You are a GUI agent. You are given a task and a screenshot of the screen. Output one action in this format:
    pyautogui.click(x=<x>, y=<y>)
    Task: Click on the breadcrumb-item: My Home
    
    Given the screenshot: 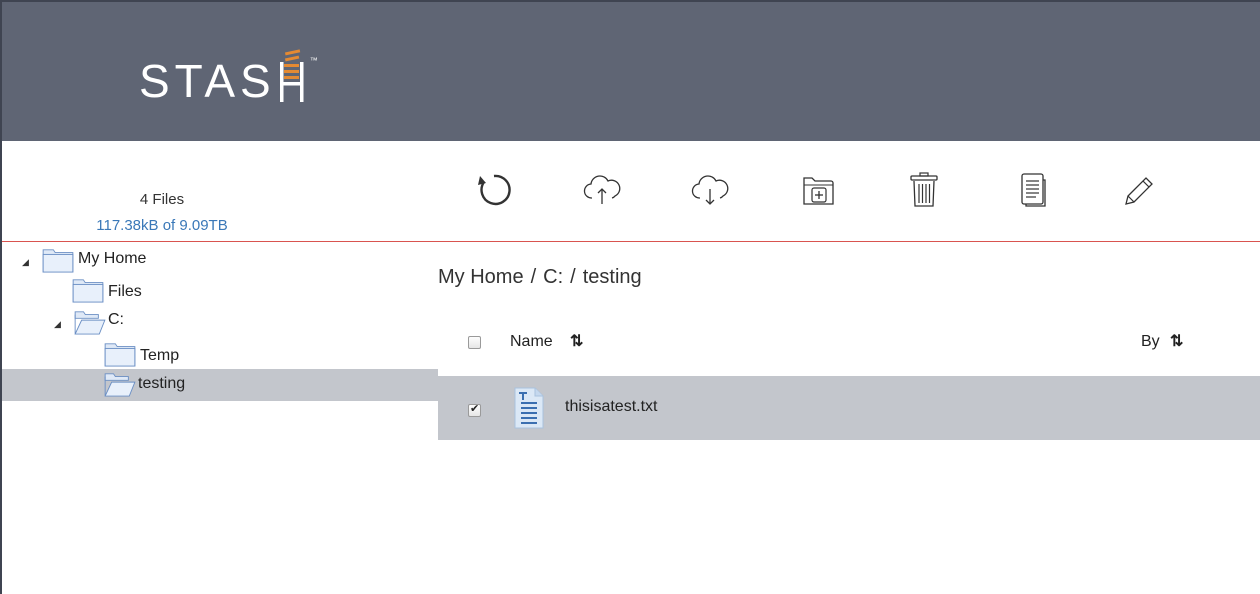 What is the action you would take?
    pyautogui.click(x=481, y=277)
    